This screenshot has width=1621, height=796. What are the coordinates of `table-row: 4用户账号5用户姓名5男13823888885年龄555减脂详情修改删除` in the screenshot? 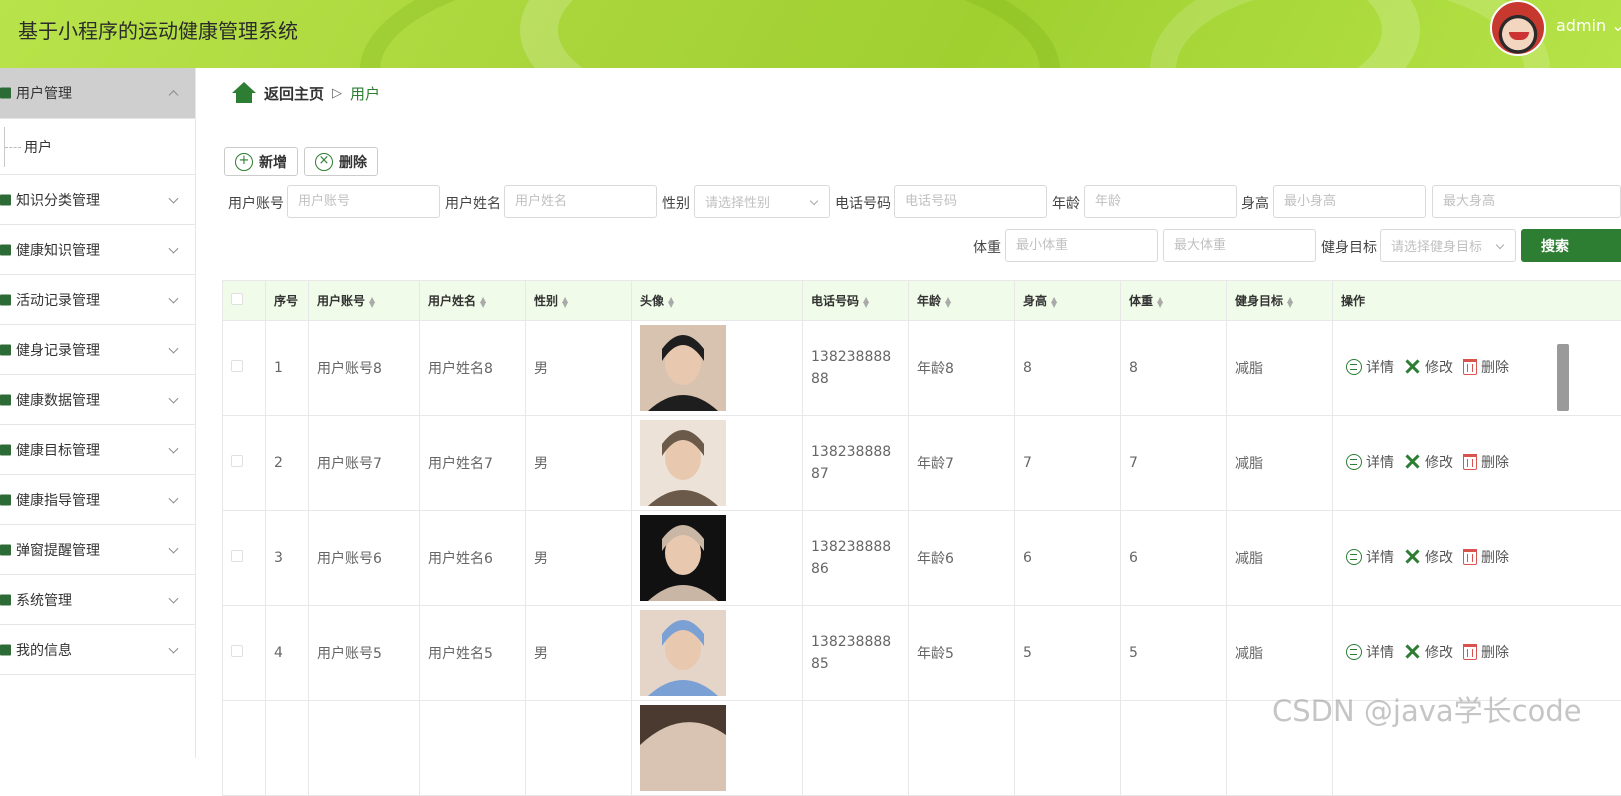 It's located at (922, 653).